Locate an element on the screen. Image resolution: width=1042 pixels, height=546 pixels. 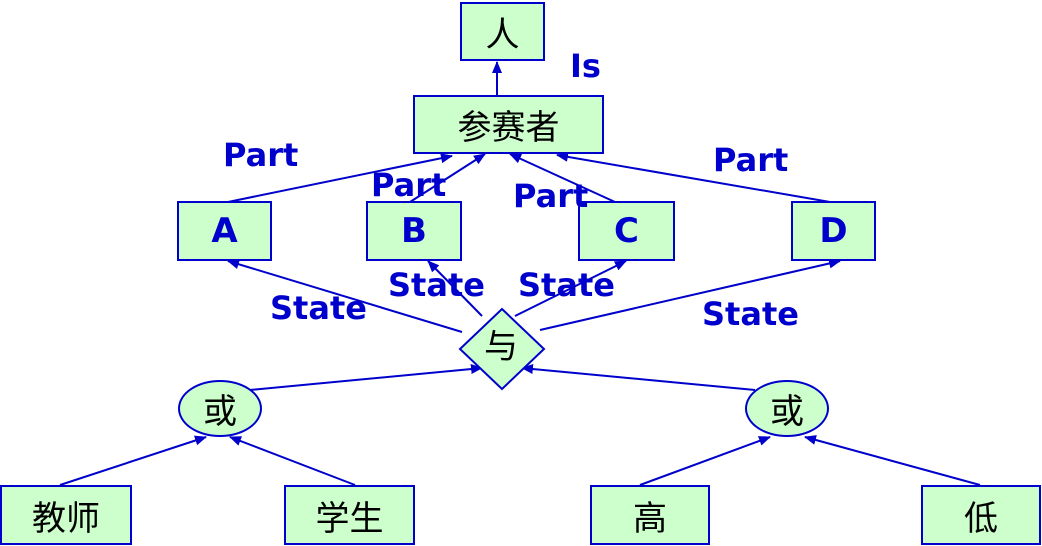
node-ren: 人 is located at coordinates (502, 31).